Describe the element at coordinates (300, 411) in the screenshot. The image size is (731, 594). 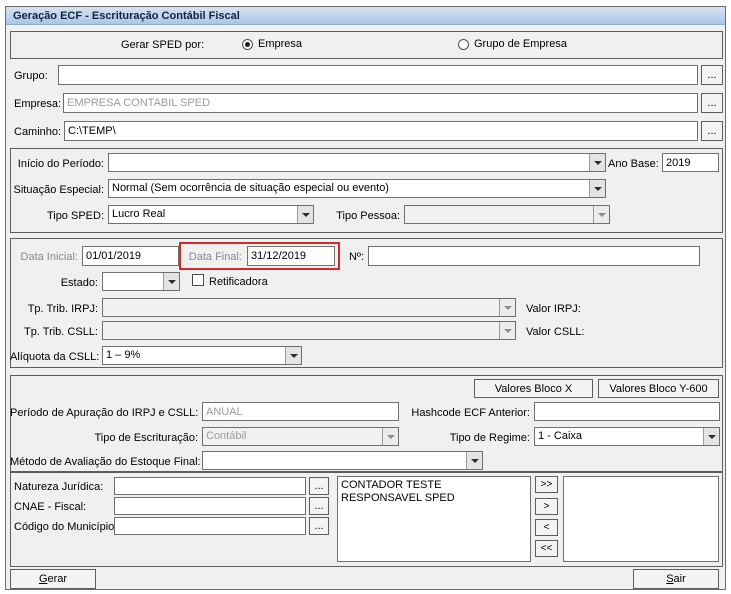
I see `periodo-apuracao-input` at that location.